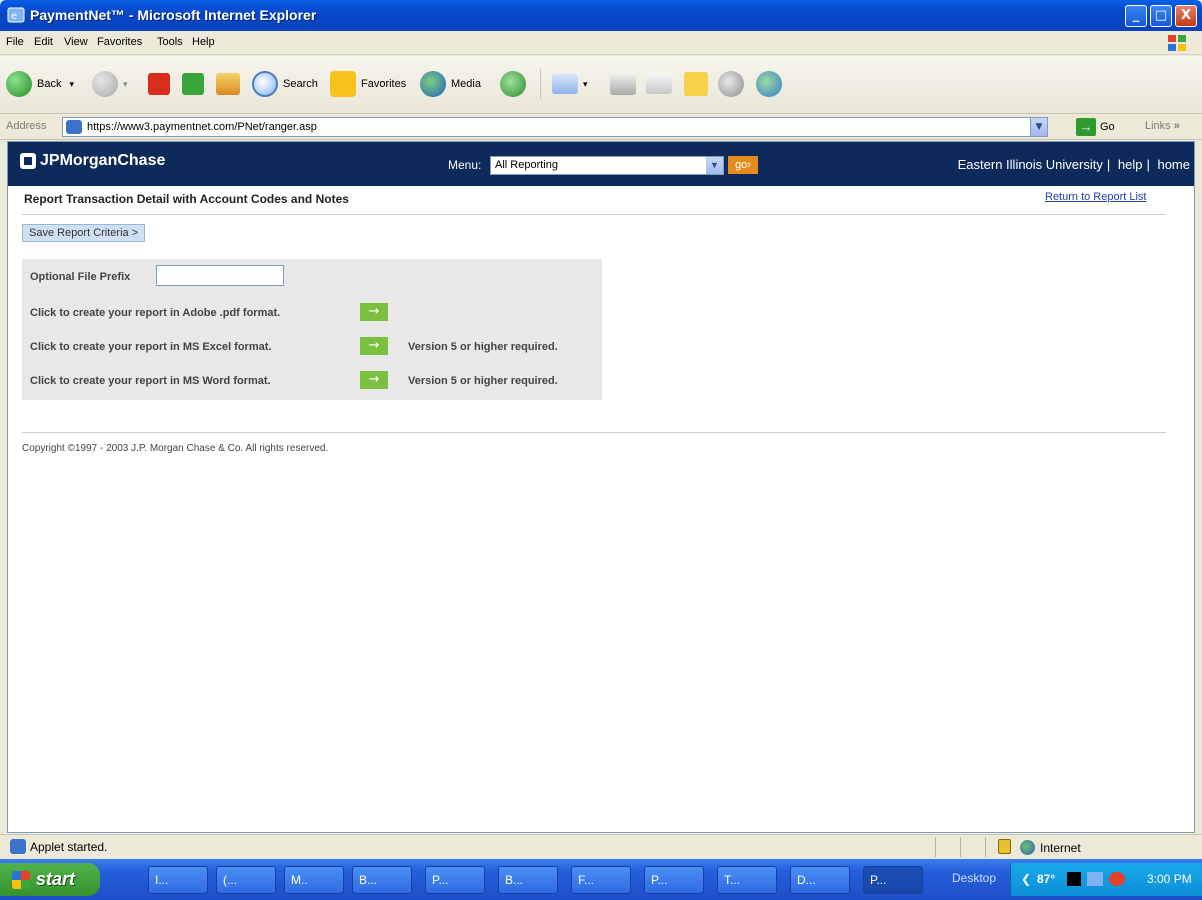  Describe the element at coordinates (714, 165) in the screenshot. I see `chevron-down-icon: ▼` at that location.